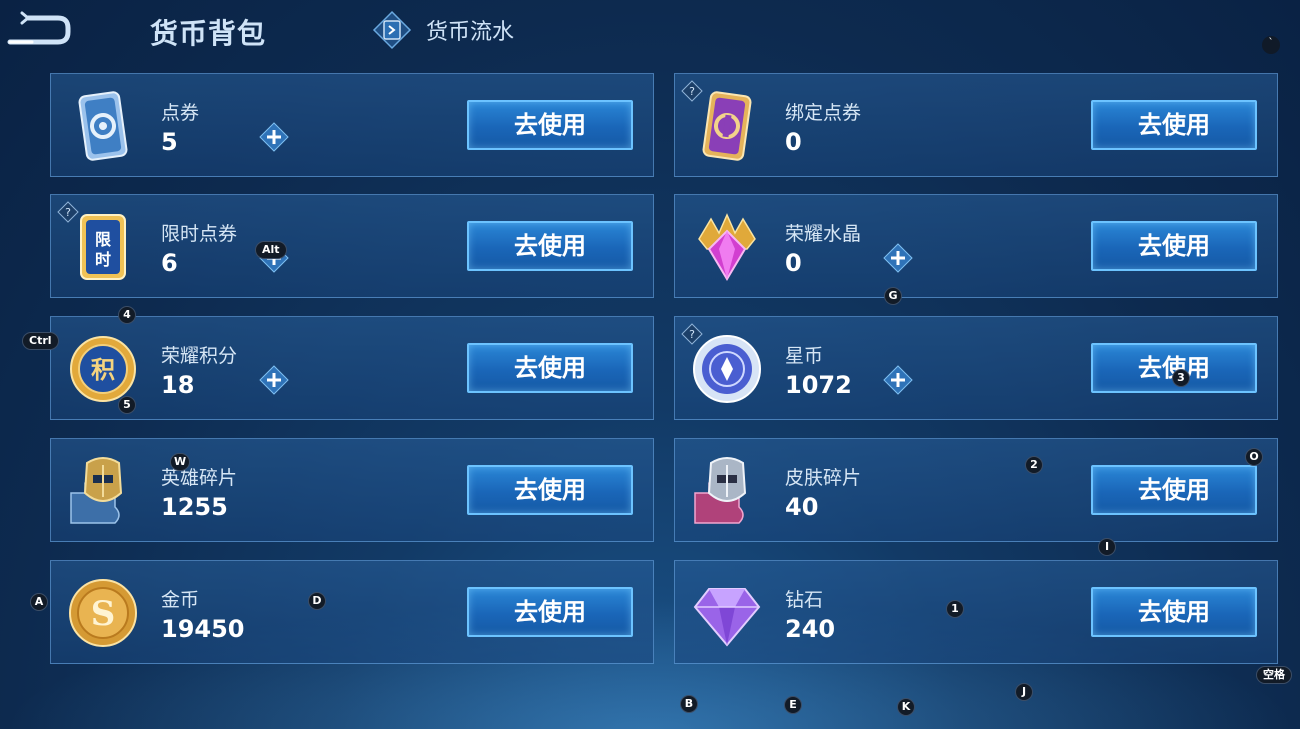  I want to click on currency-flow-tab: 货币流水, so click(443, 30).